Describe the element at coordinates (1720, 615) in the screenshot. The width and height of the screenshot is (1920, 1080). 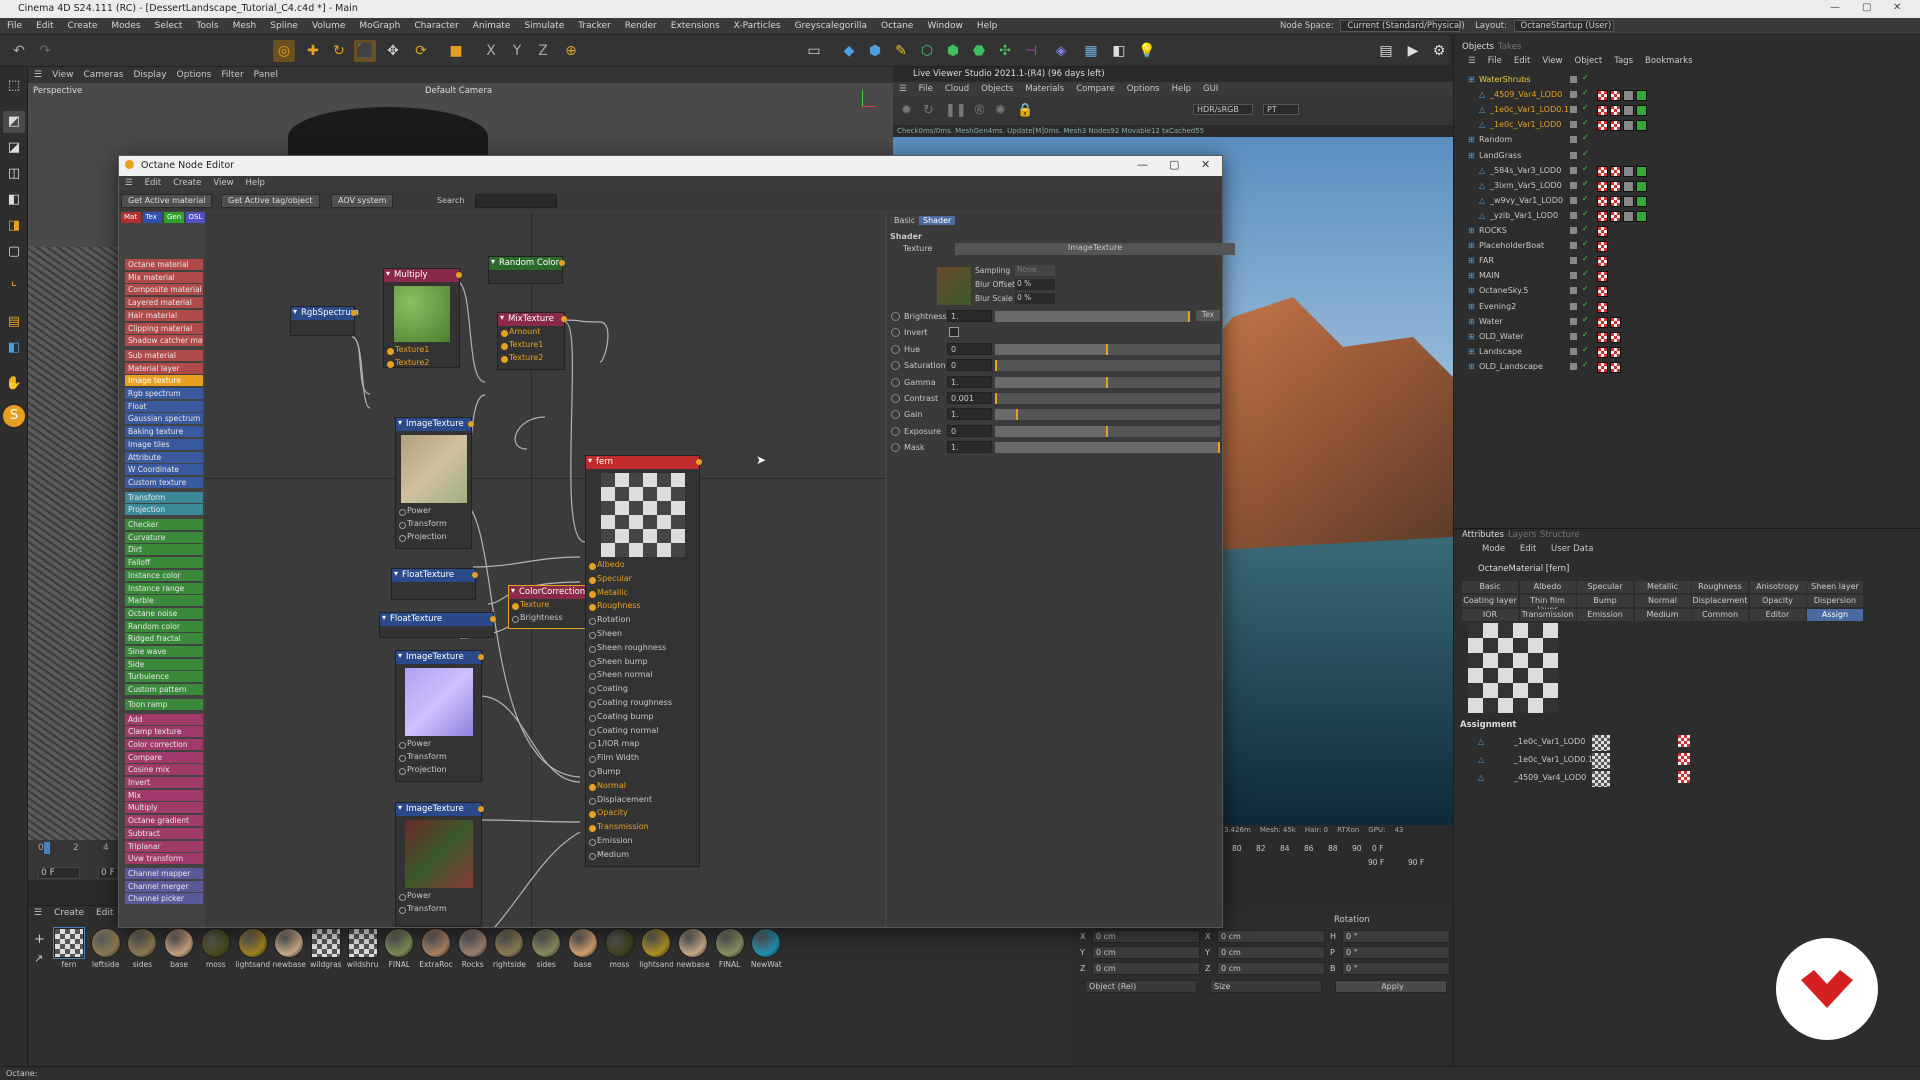
I see `attr-tab-common: Common` at that location.